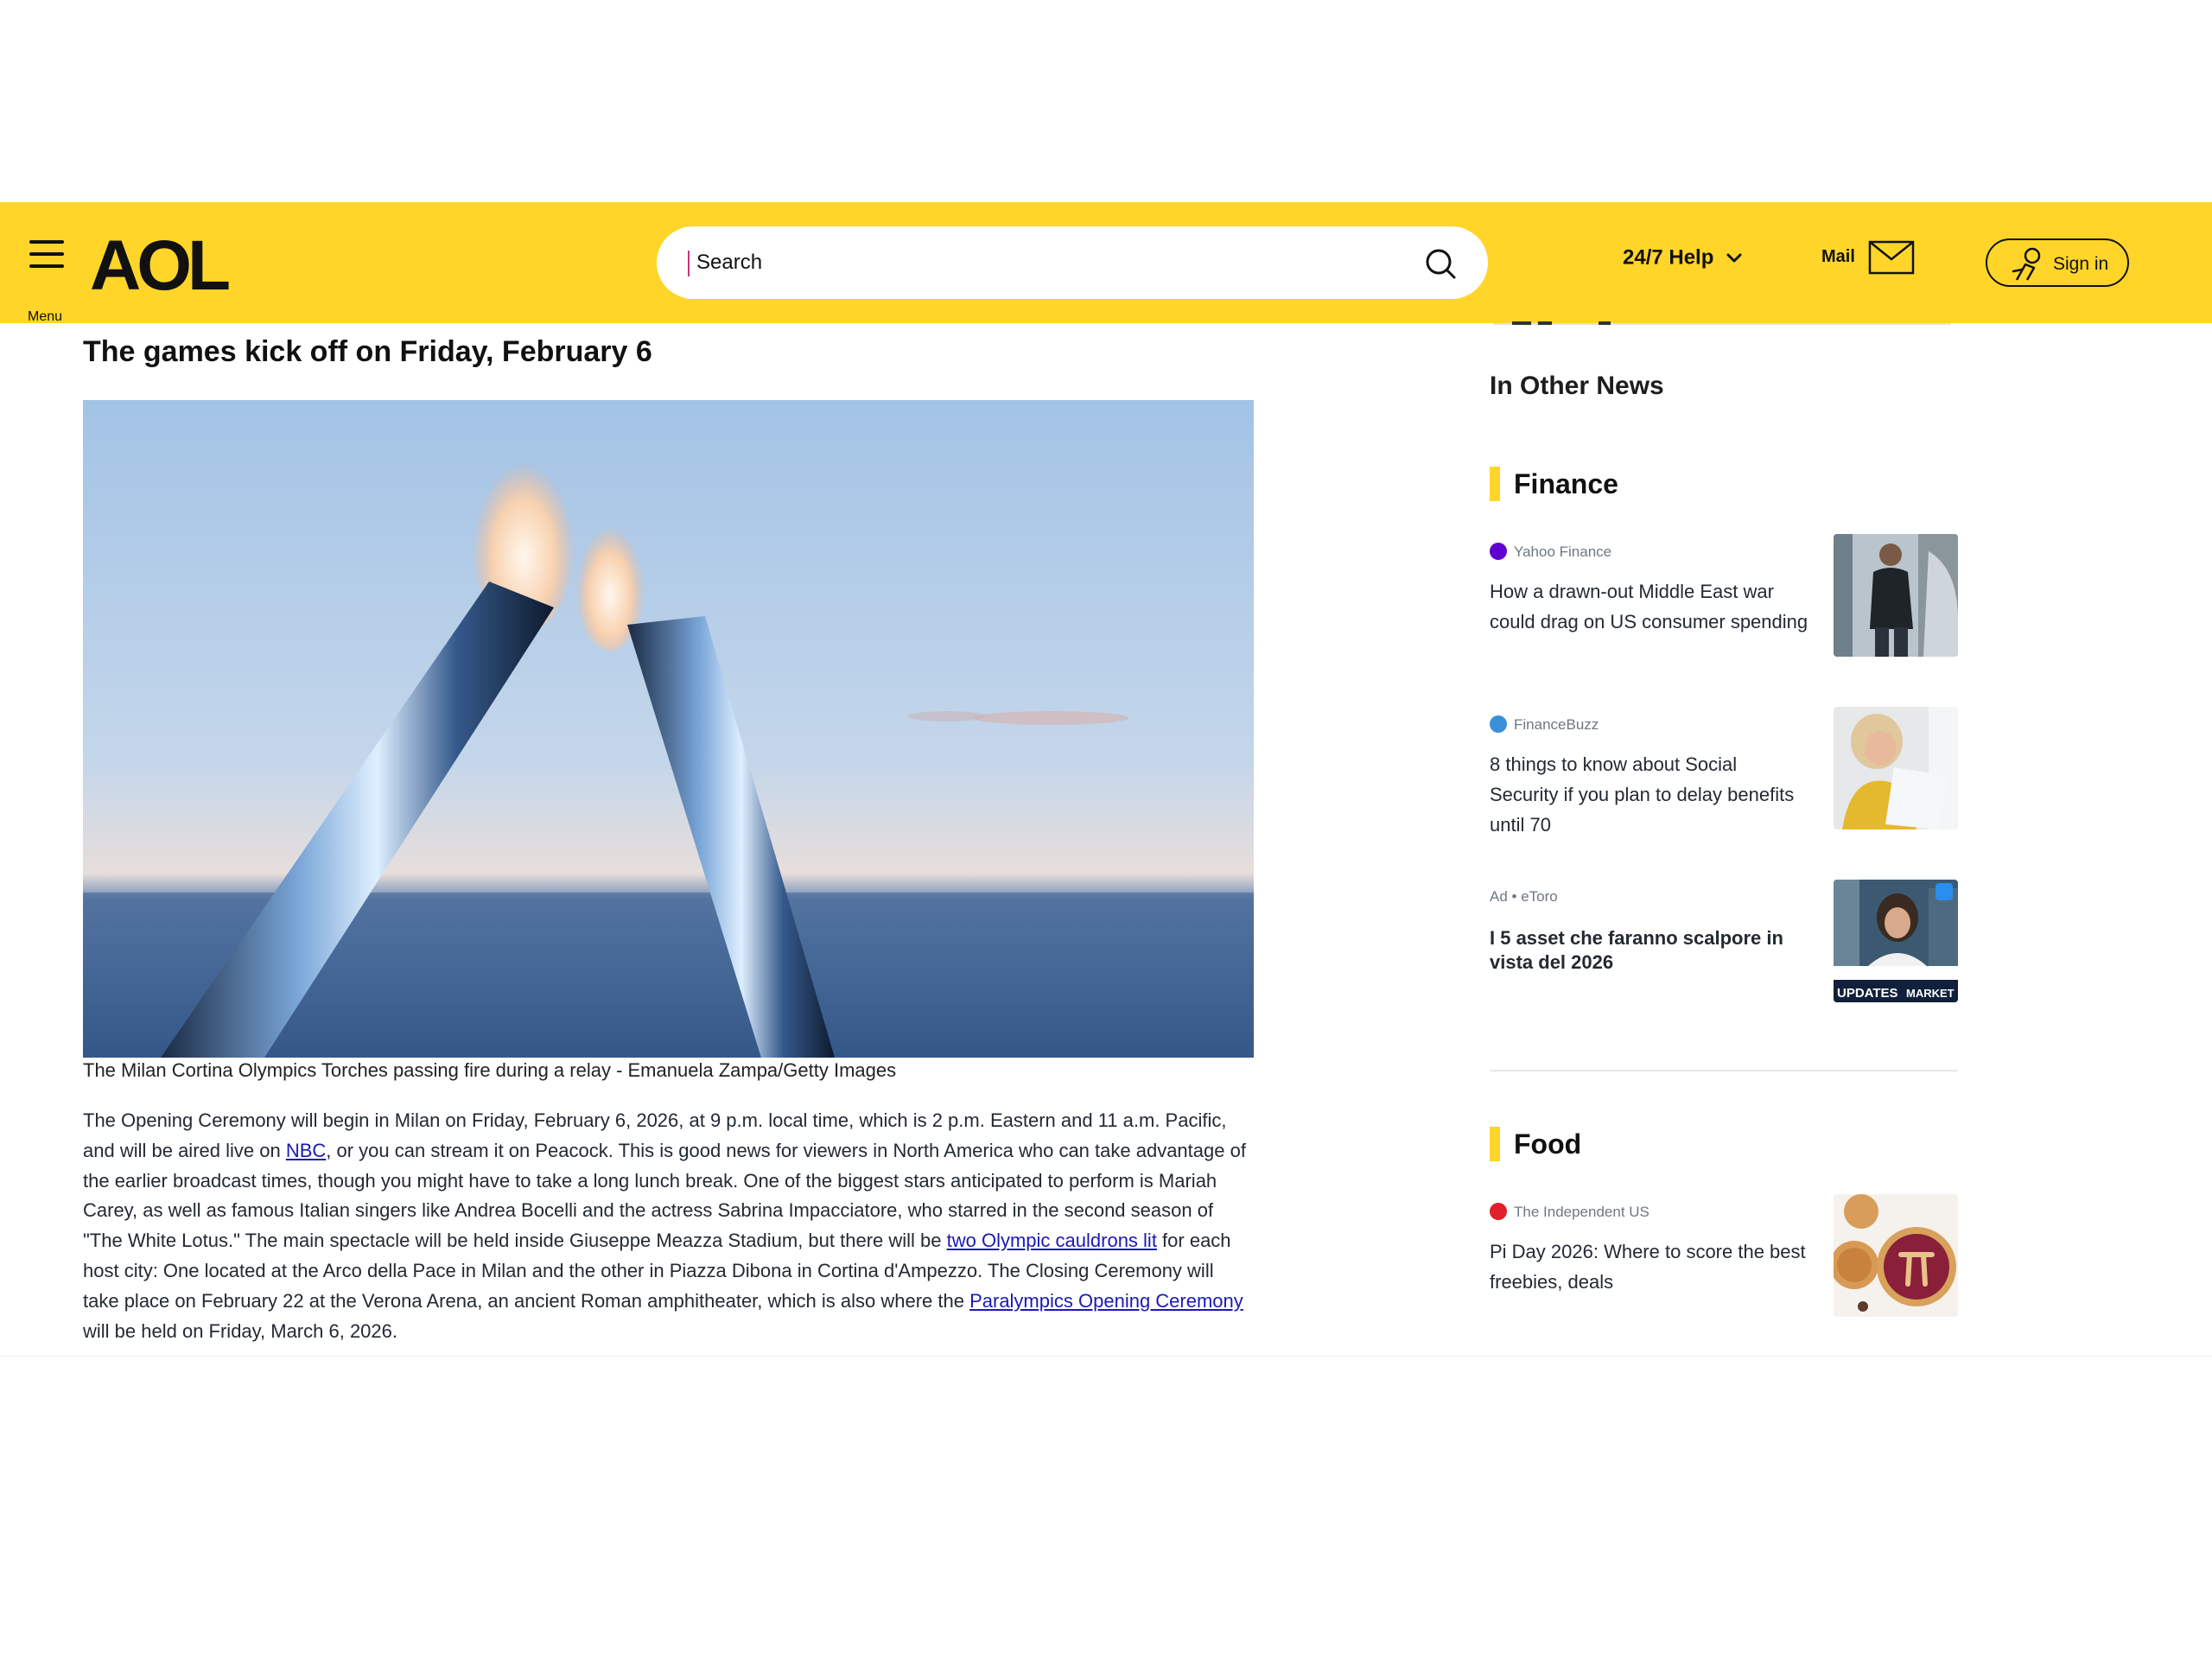 The height and width of the screenshot is (1659, 2212). I want to click on paragraph-text: will be held on Friday, March 6, 2026., so click(240, 1330).